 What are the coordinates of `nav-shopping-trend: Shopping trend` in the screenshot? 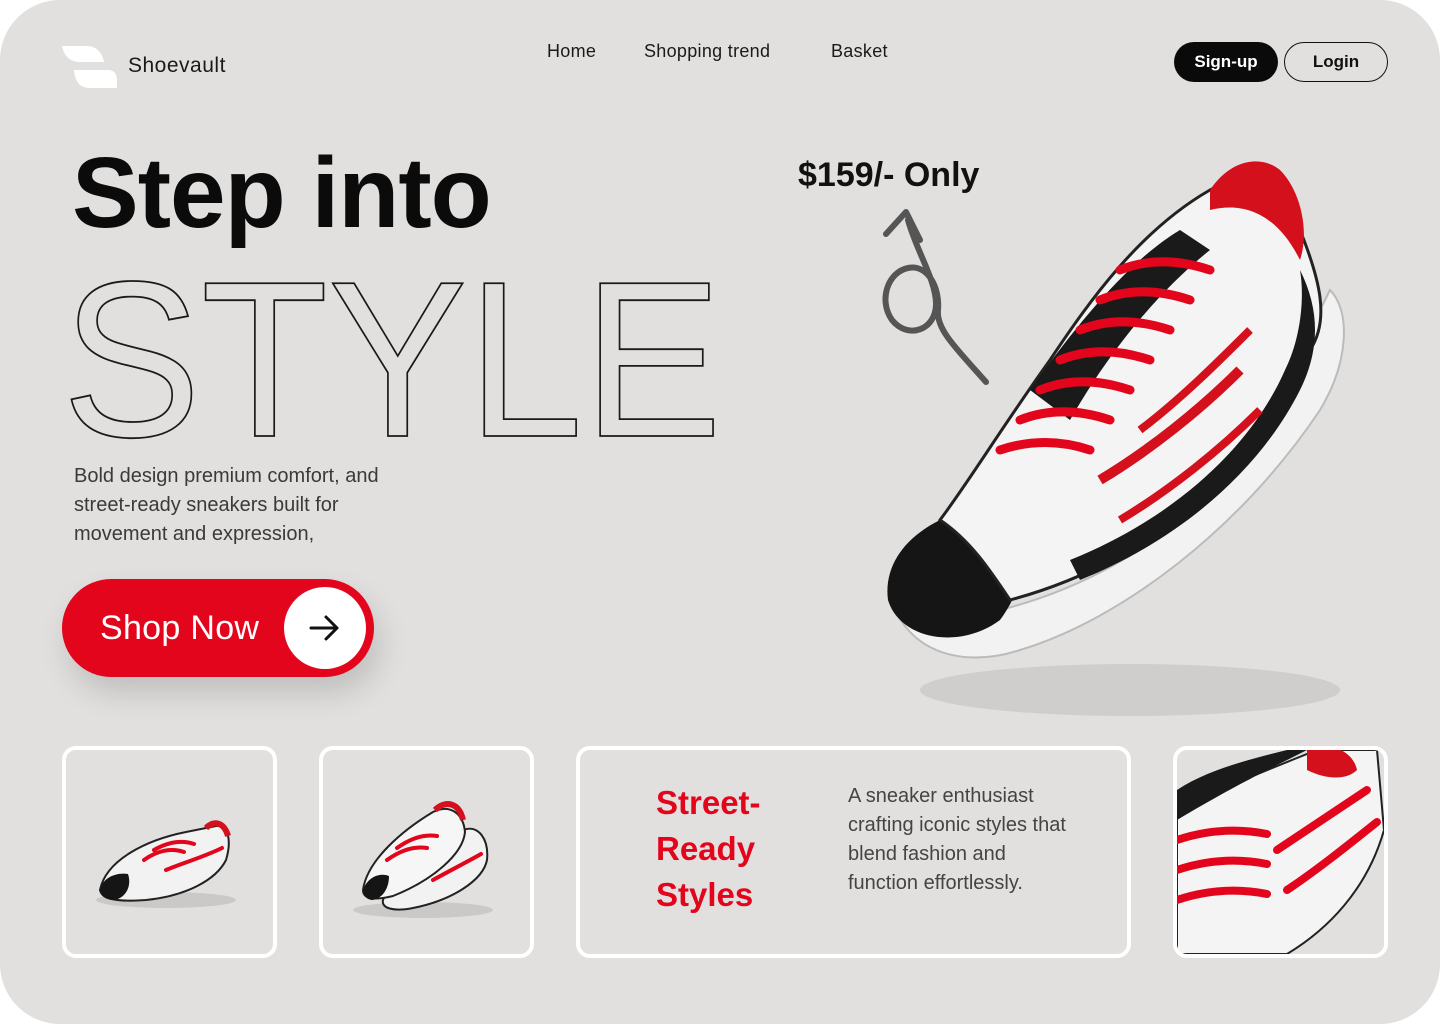 It's located at (707, 51).